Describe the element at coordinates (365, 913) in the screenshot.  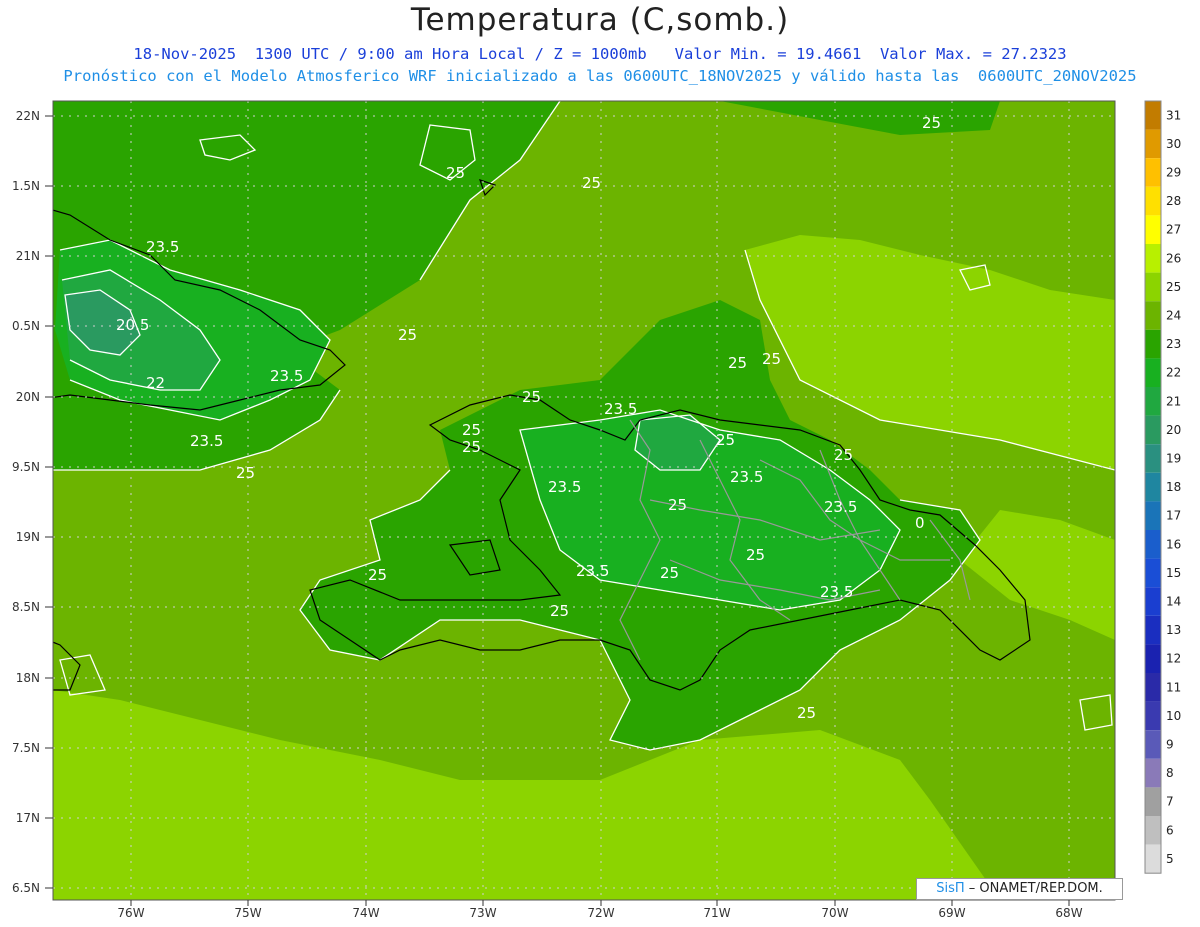
I see `lon-label: 74W` at that location.